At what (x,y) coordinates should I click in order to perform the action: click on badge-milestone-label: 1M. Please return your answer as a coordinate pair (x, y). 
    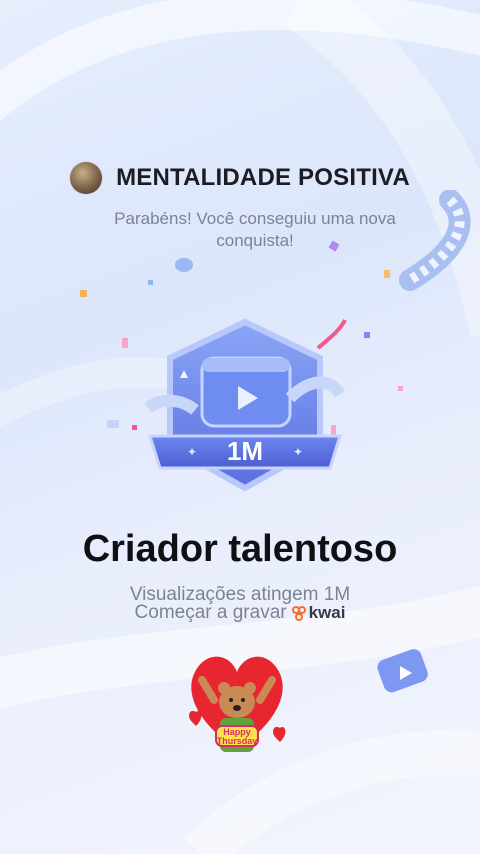
    Looking at the image, I should click on (245, 451).